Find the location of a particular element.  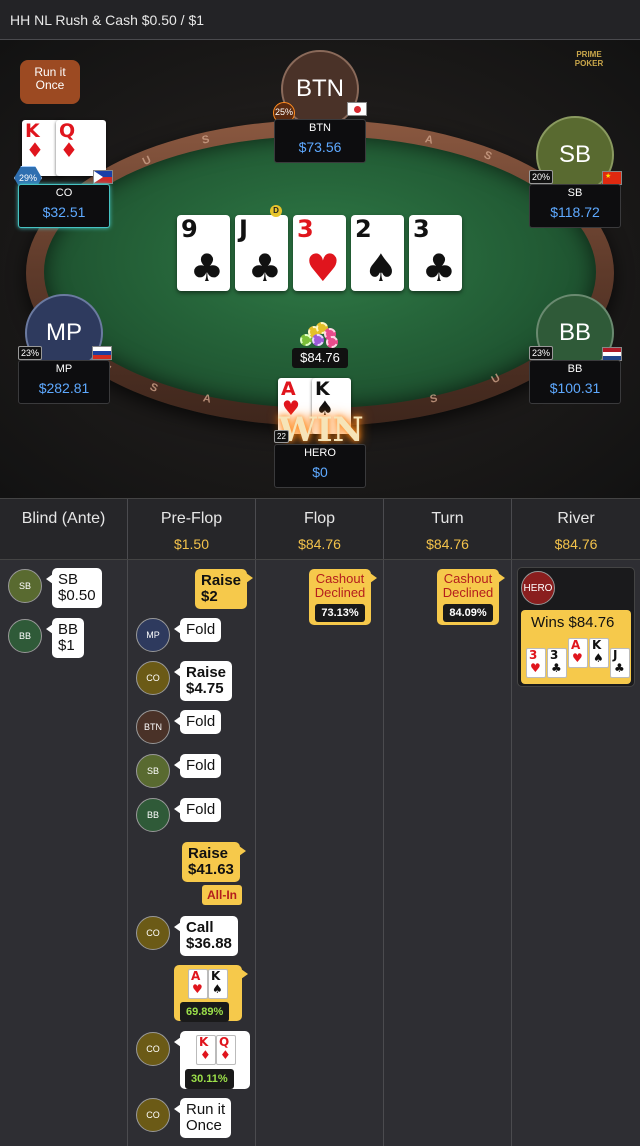

hero-pct-badge: 22 is located at coordinates (281, 436).